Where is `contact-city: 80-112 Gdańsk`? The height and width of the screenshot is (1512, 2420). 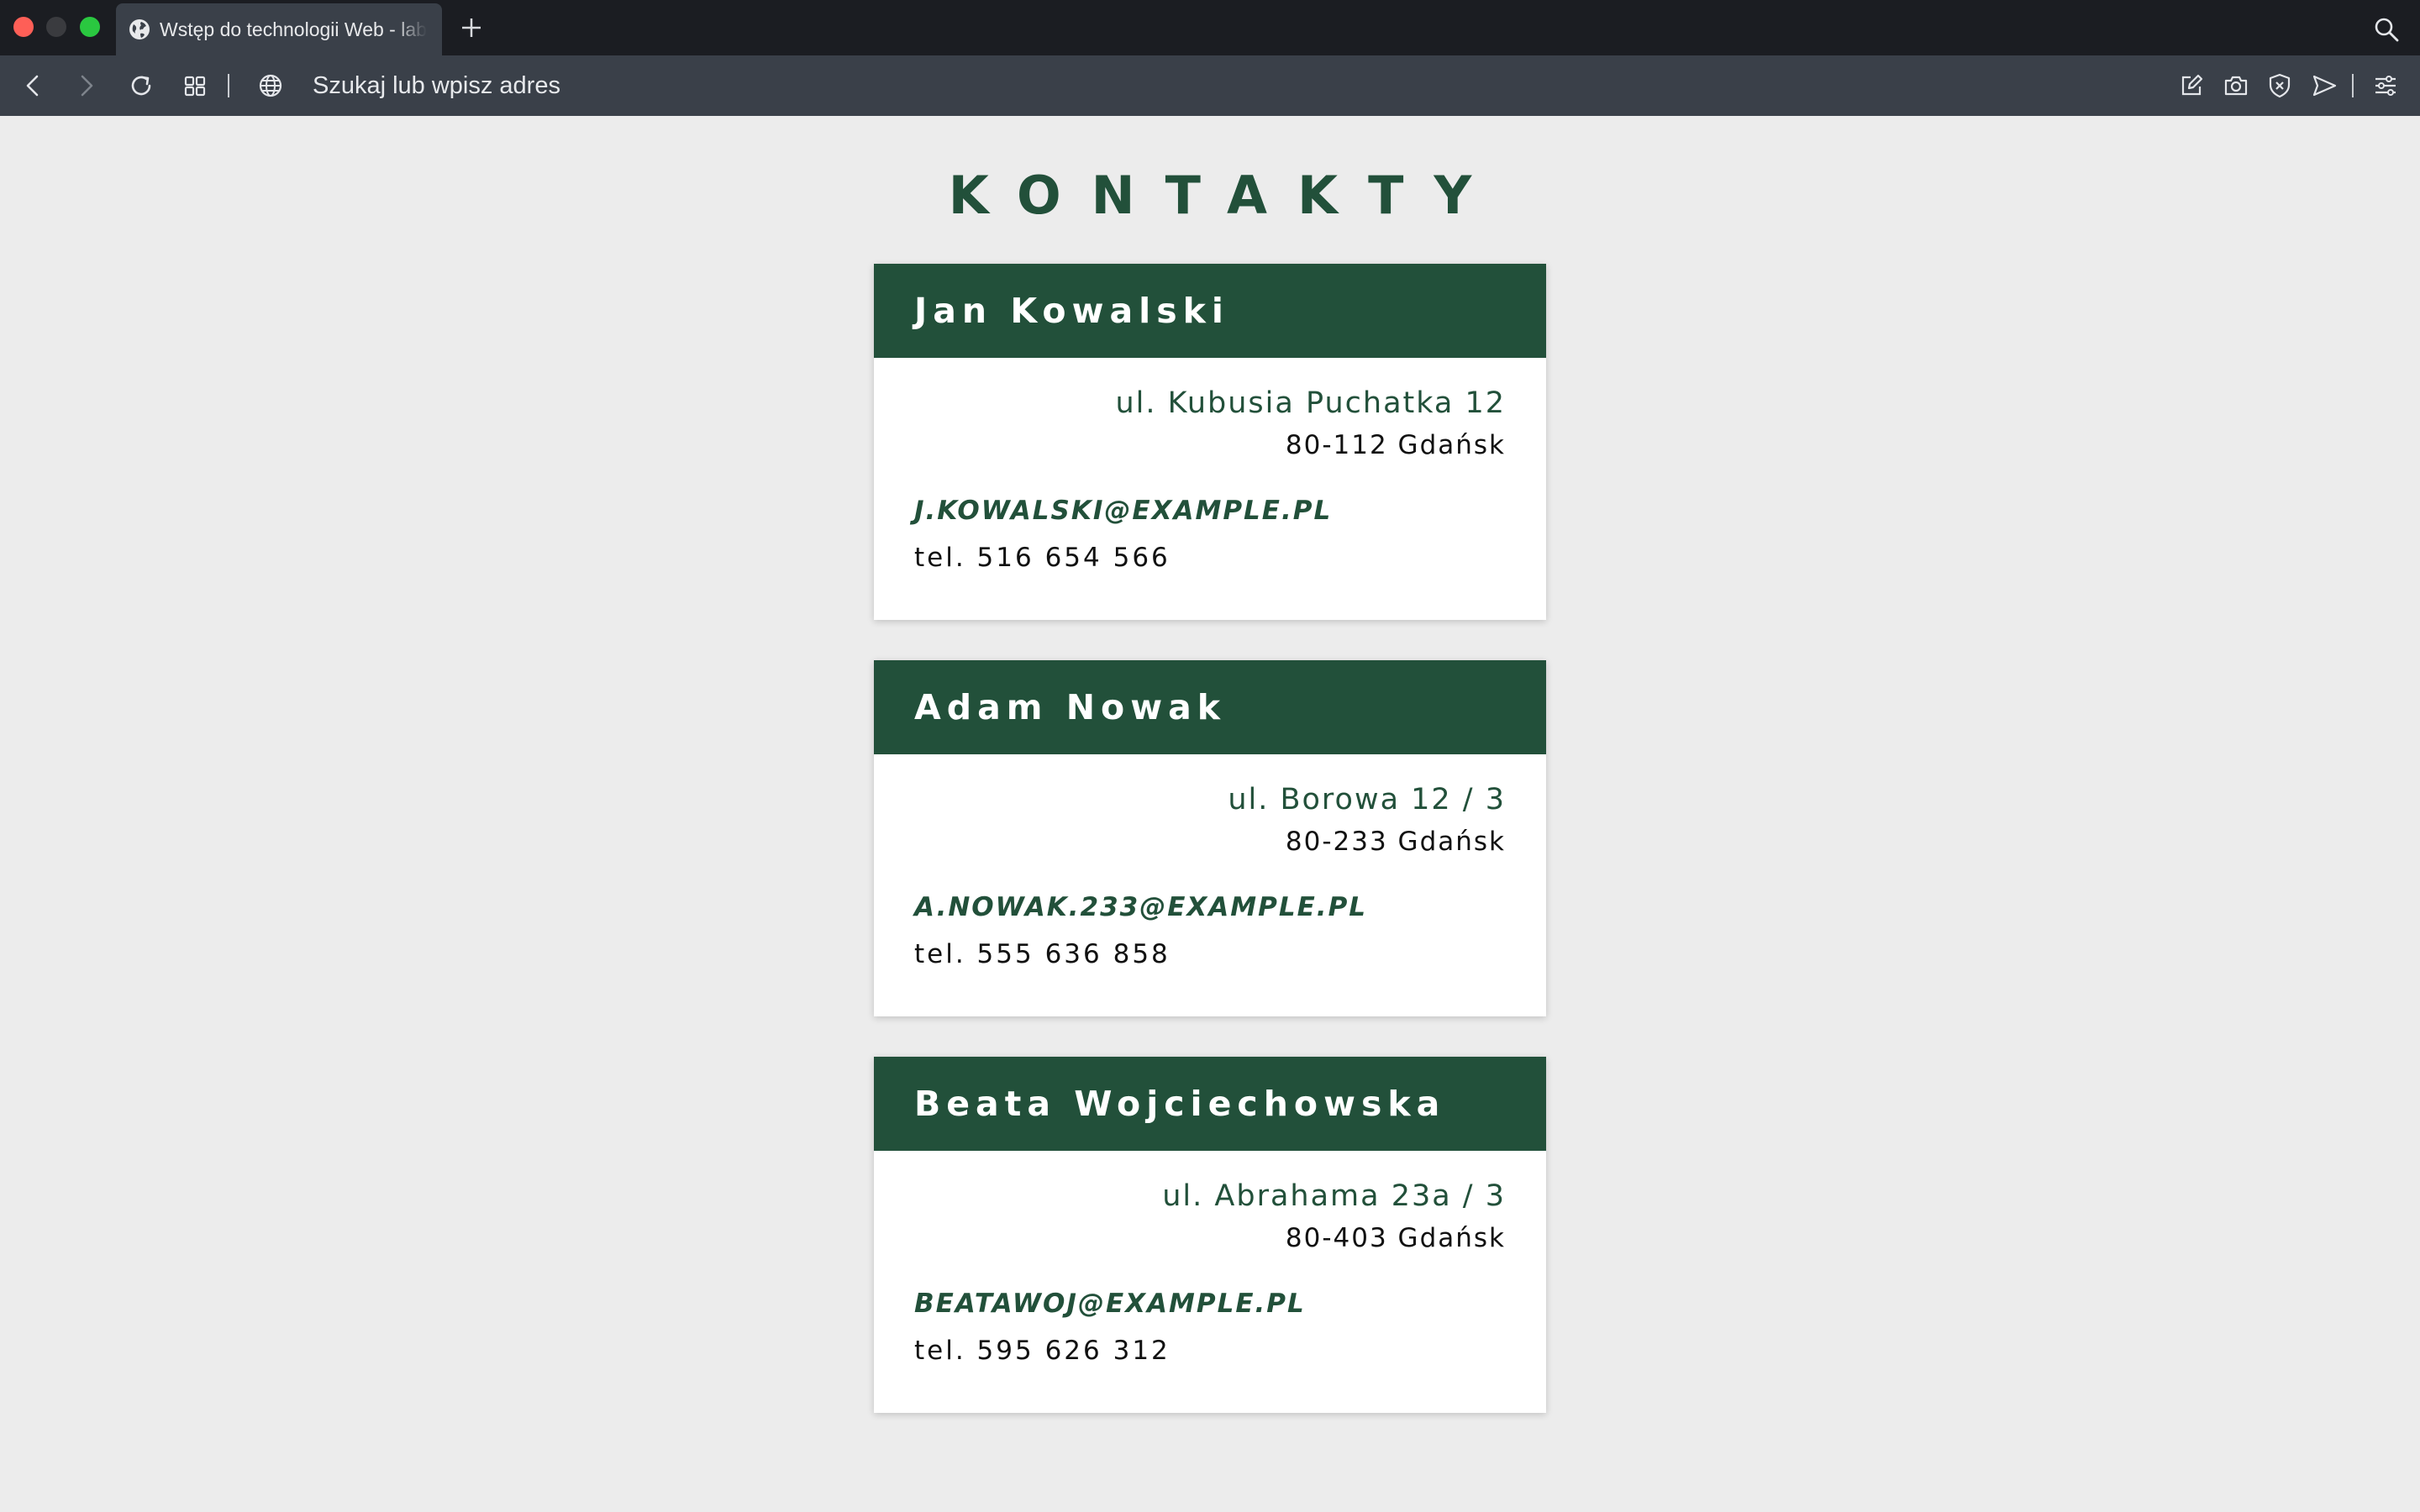 contact-city: 80-112 Gdańsk is located at coordinates (1395, 445).